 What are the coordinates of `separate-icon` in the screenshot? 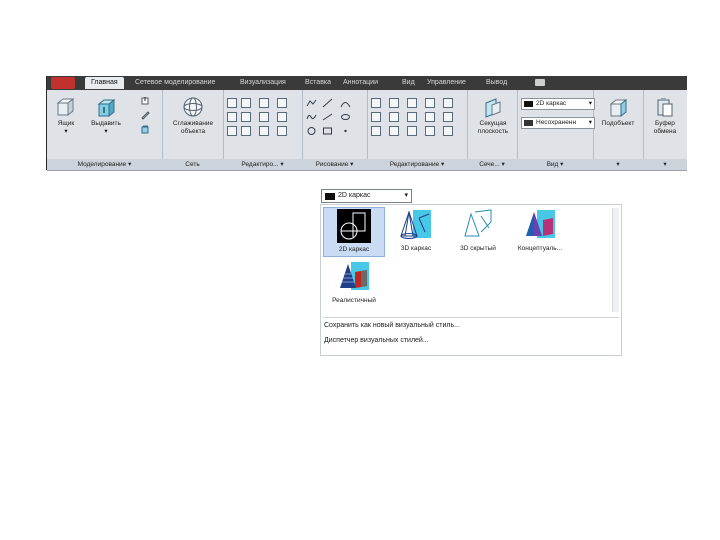 It's located at (264, 103).